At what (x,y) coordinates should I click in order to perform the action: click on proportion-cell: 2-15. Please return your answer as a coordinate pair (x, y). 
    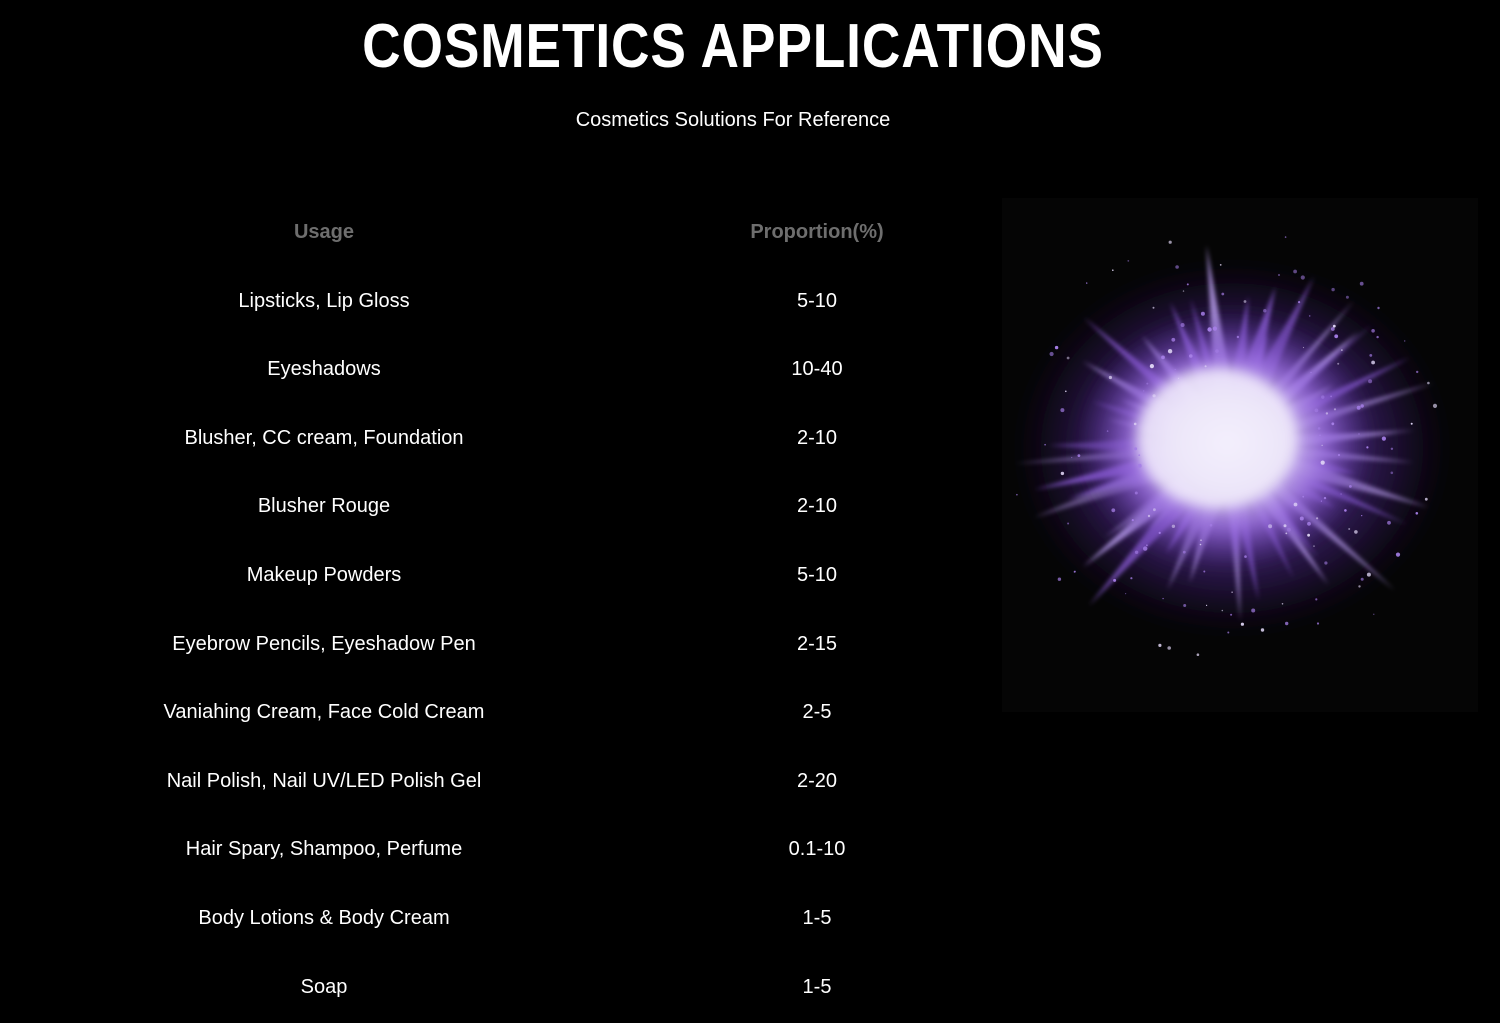
    Looking at the image, I should click on (817, 643).